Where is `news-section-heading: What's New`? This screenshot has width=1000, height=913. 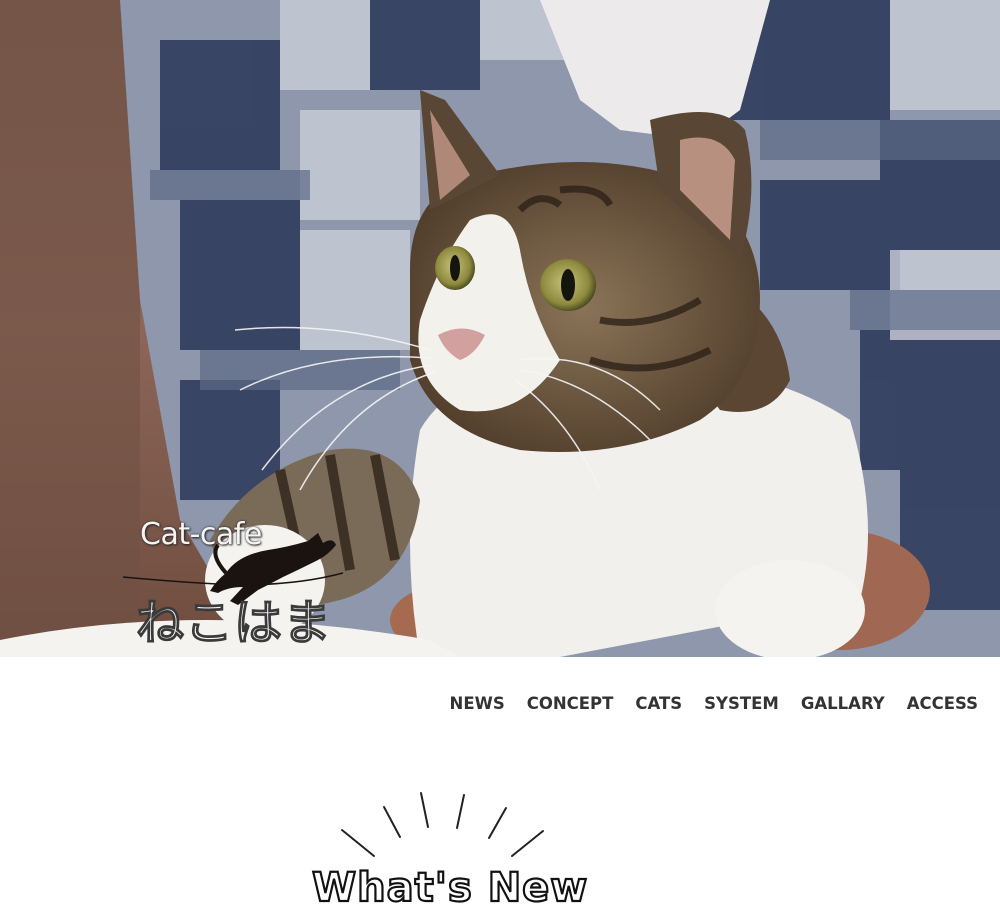
news-section-heading: What's New is located at coordinates (450, 846).